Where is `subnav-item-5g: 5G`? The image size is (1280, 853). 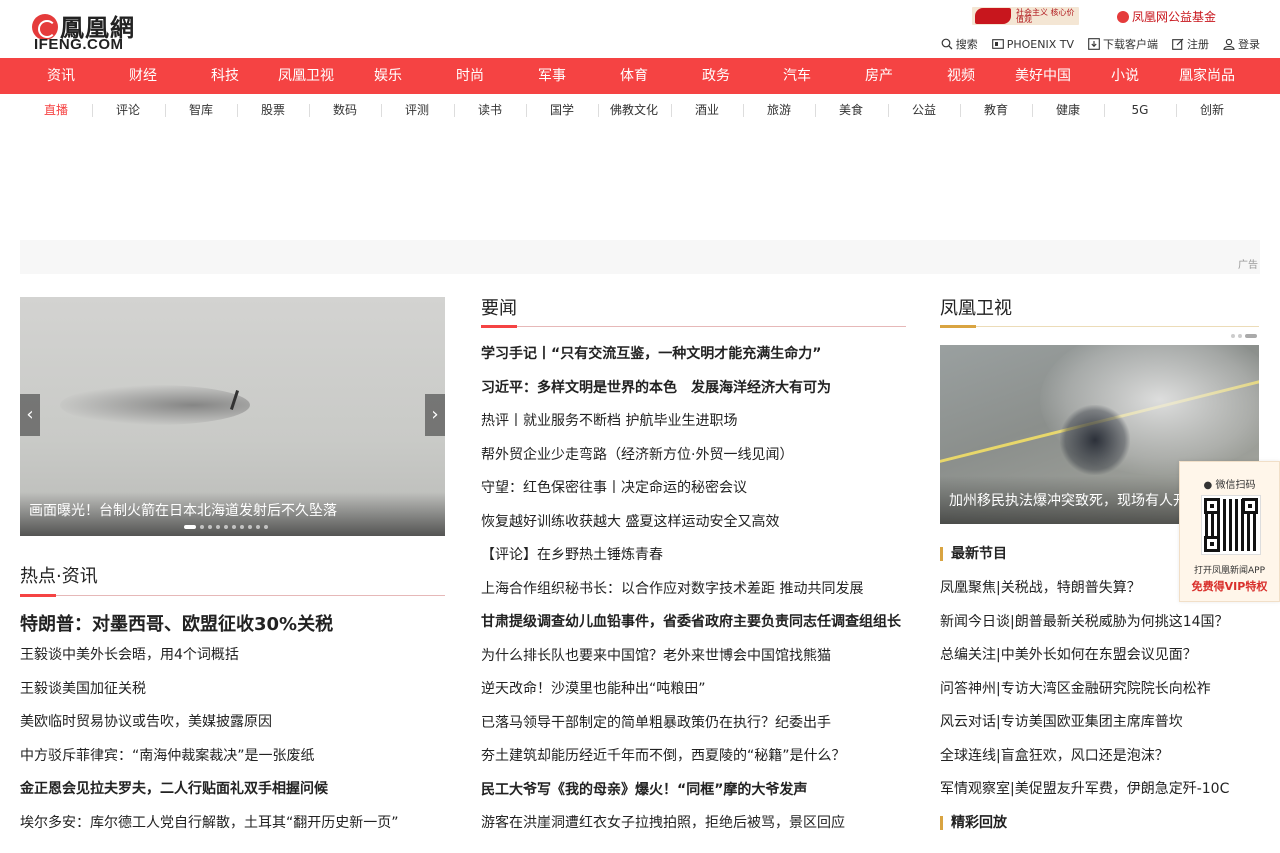
subnav-item-5g: 5G is located at coordinates (1140, 110).